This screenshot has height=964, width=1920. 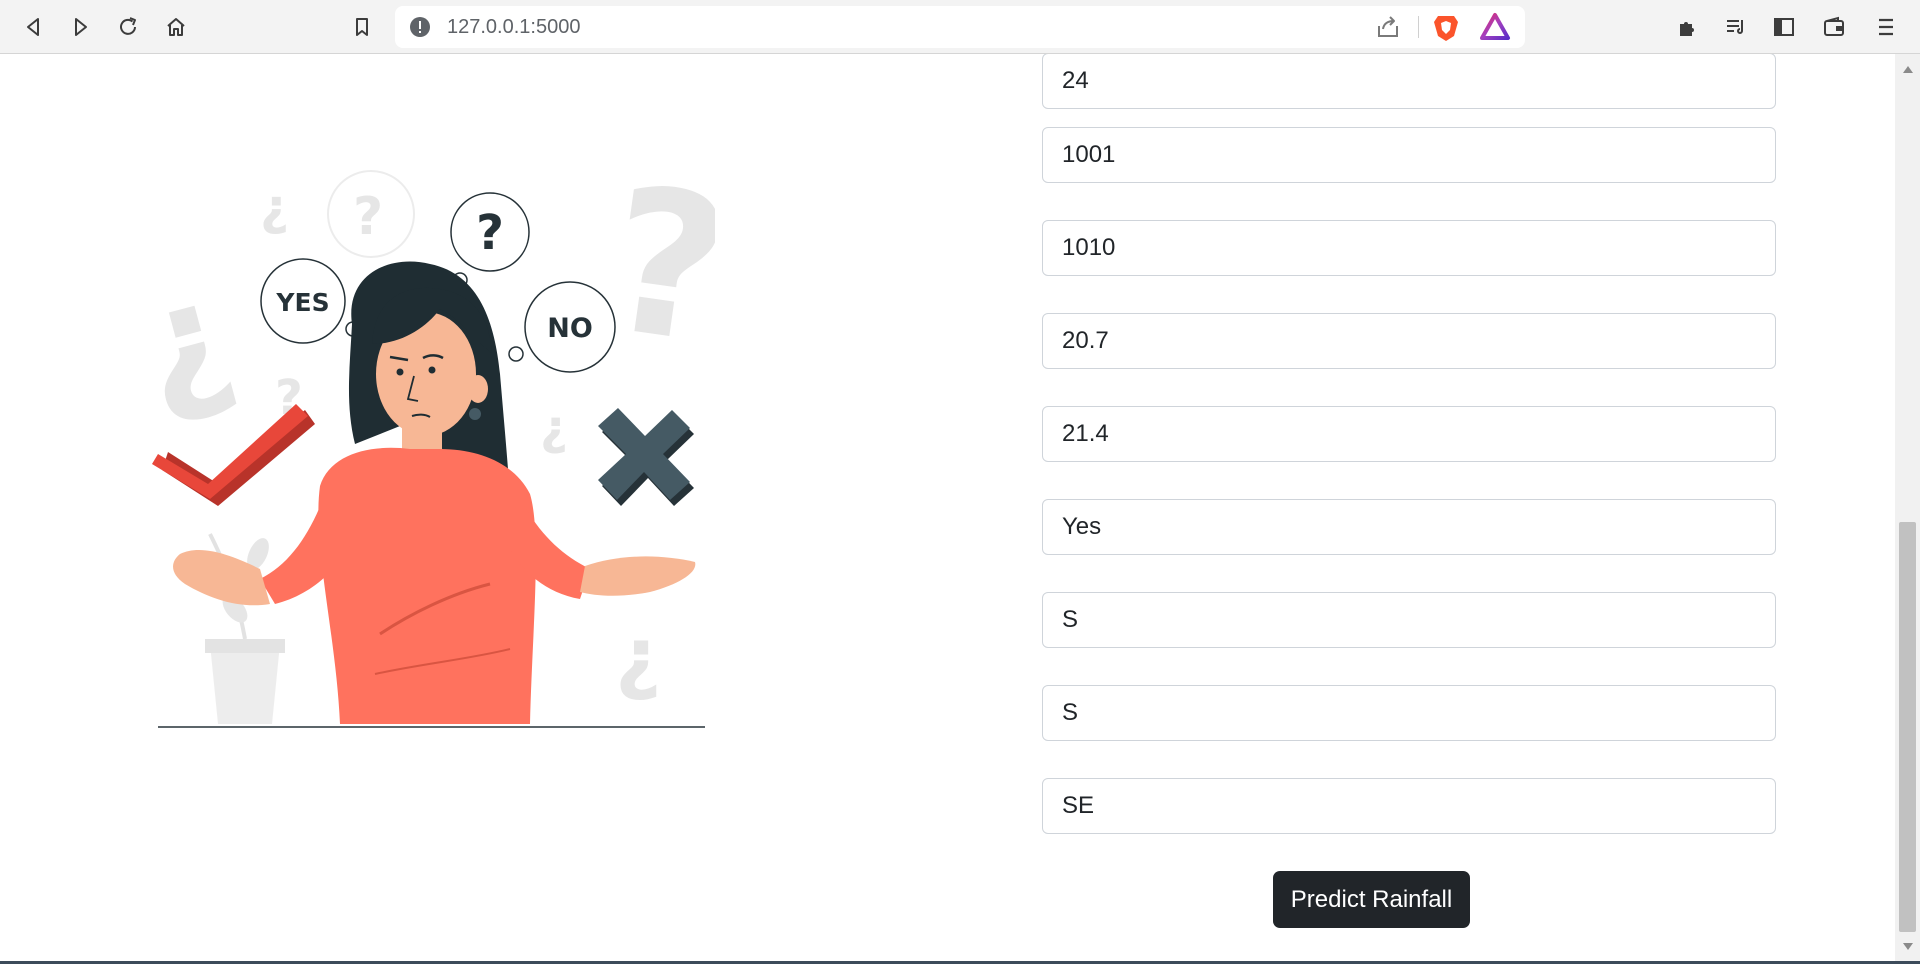 What do you see at coordinates (1446, 27) in the screenshot?
I see `brave-shields-icon` at bounding box center [1446, 27].